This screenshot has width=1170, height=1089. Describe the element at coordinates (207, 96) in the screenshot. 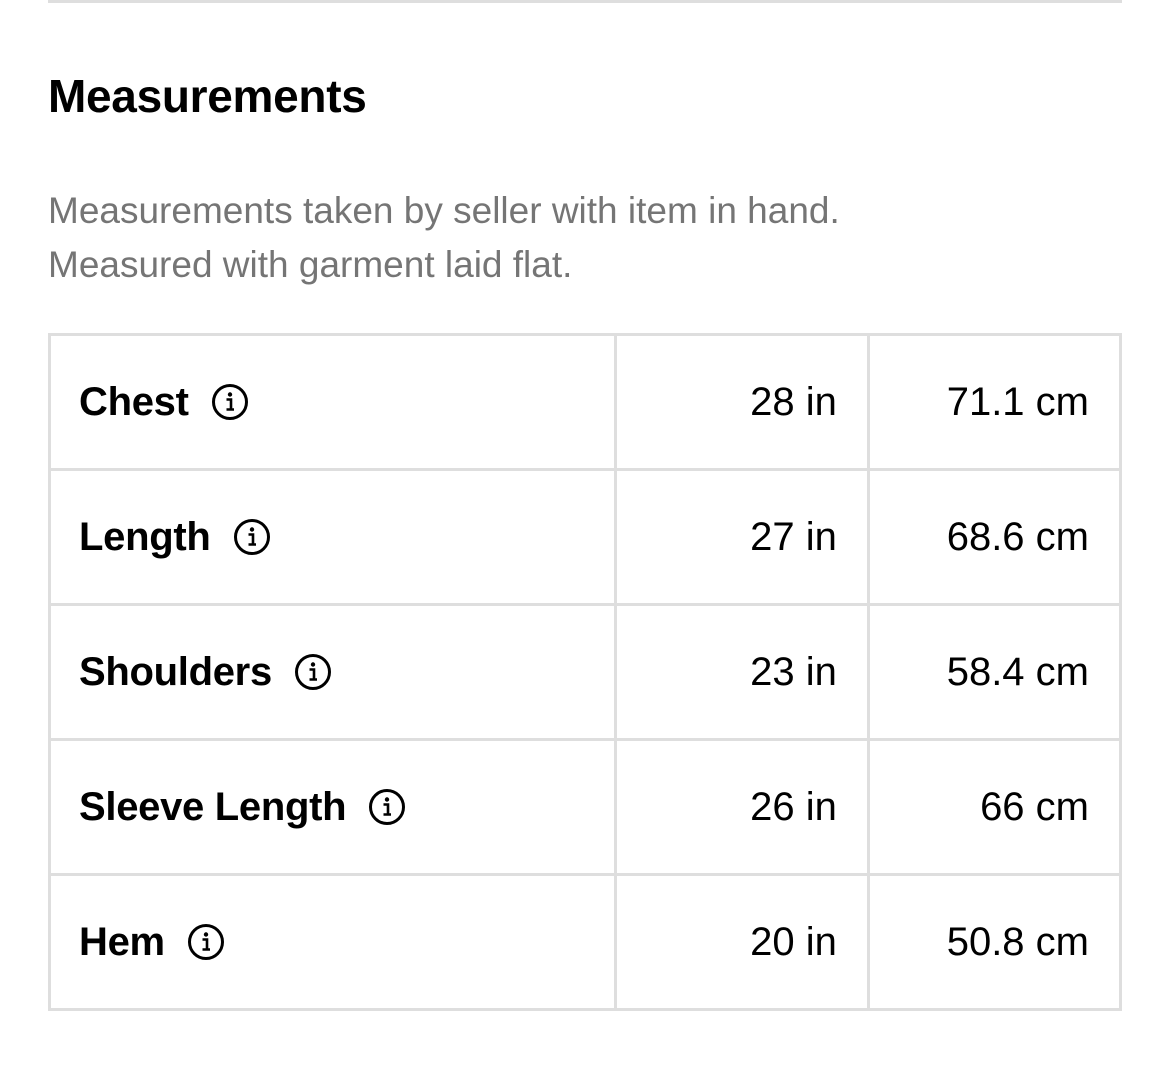

I see `section-title: Measurements` at that location.